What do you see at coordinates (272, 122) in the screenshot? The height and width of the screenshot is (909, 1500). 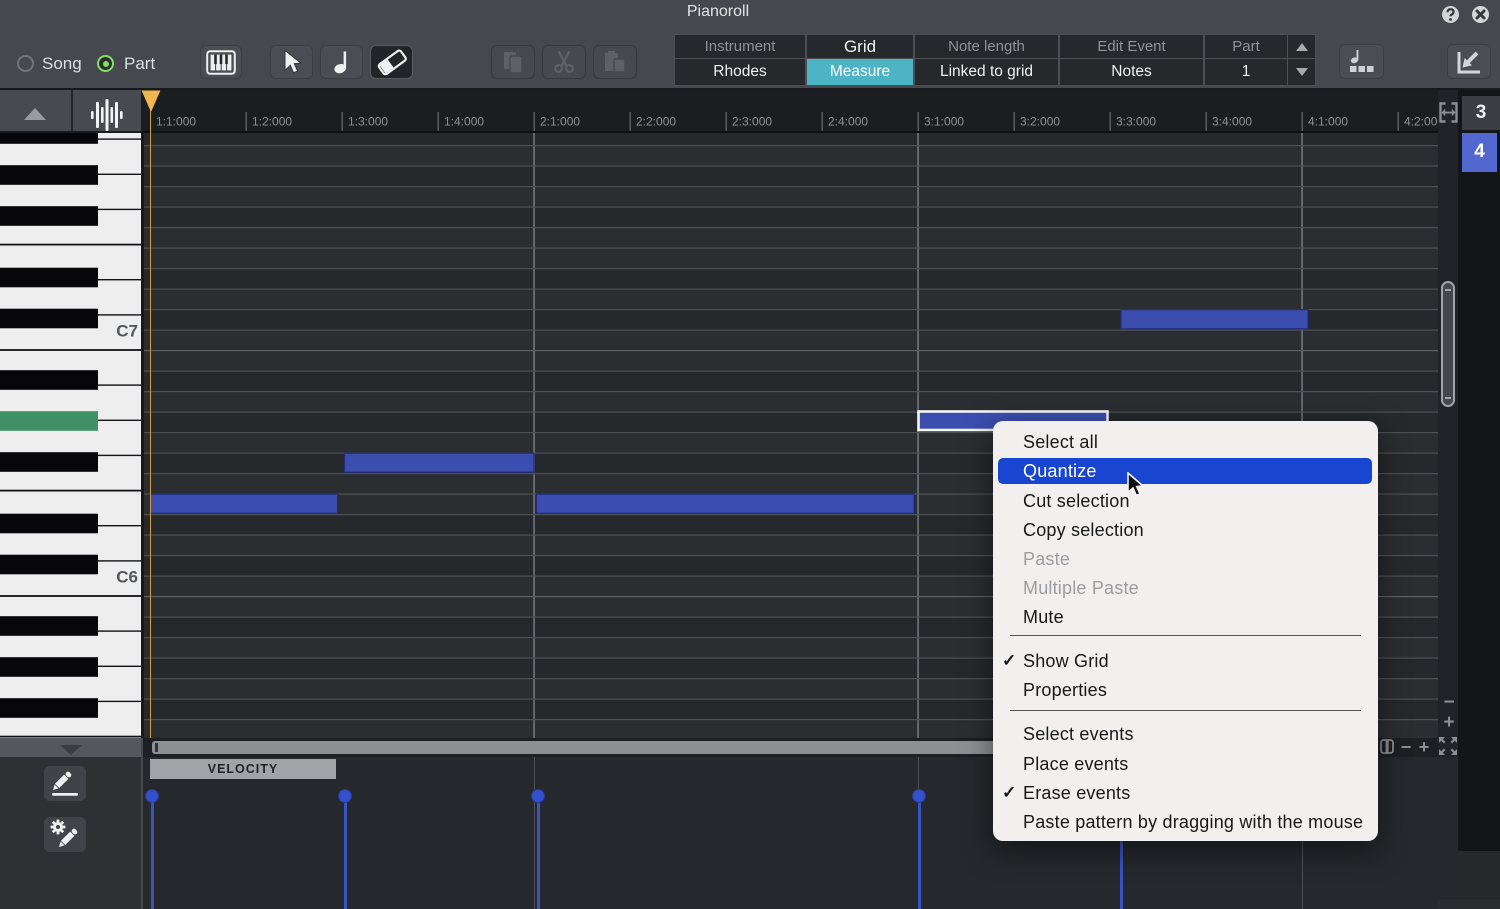 I see `svg-text: 1:2:000` at bounding box center [272, 122].